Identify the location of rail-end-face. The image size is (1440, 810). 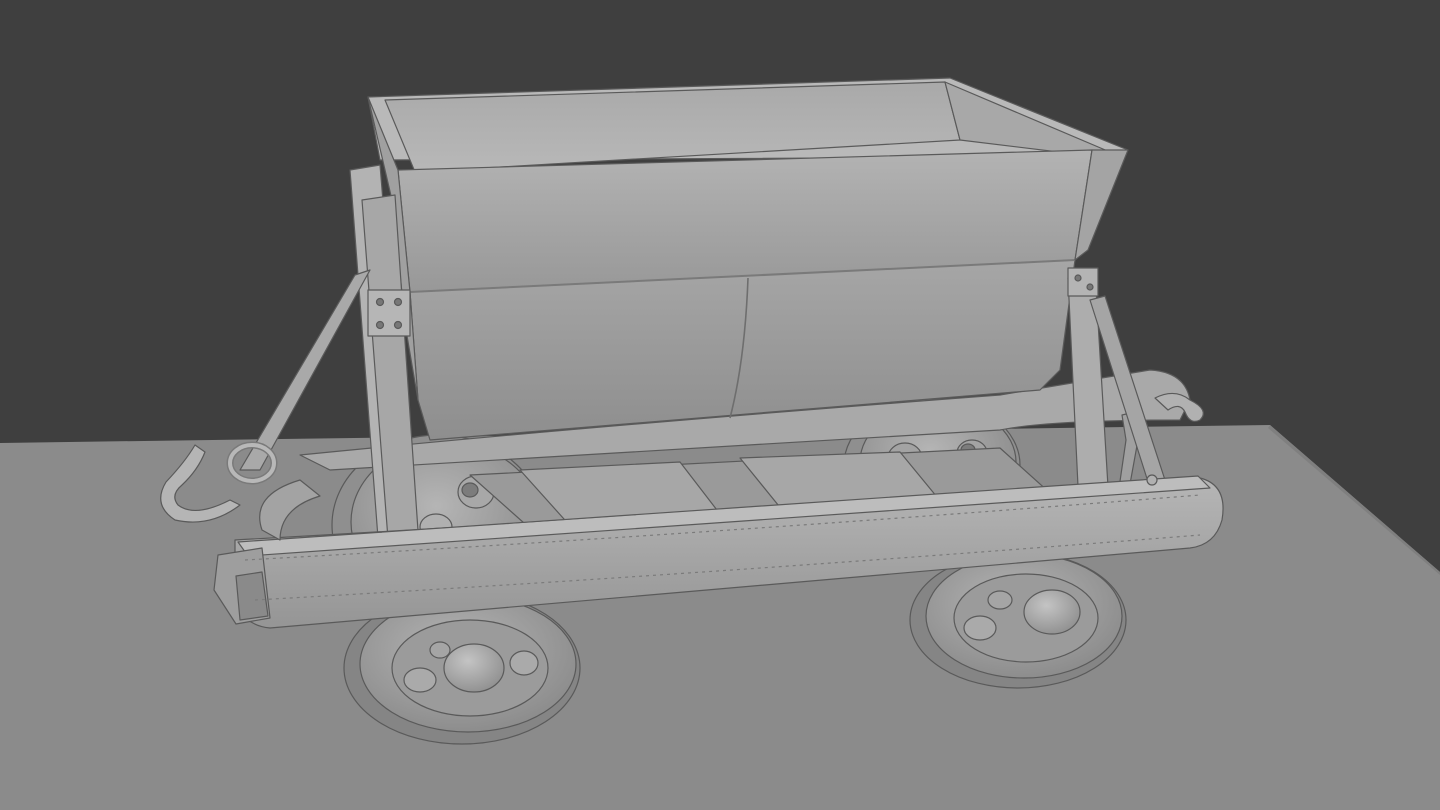
(252, 596).